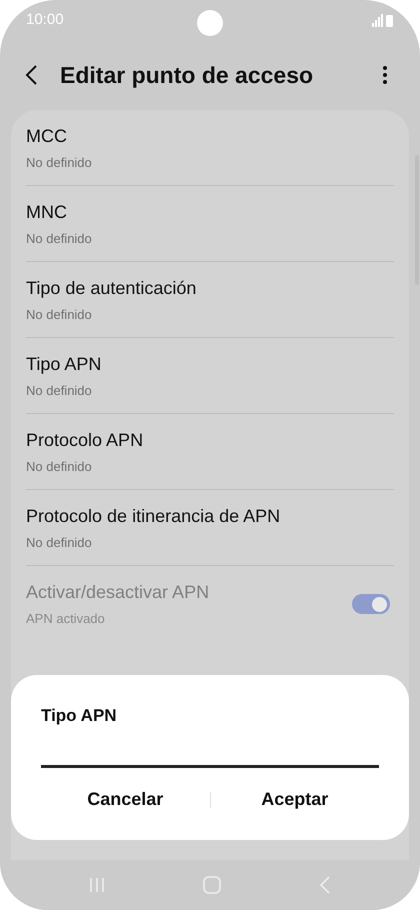  I want to click on setting-title: Tipo APN, so click(64, 364).